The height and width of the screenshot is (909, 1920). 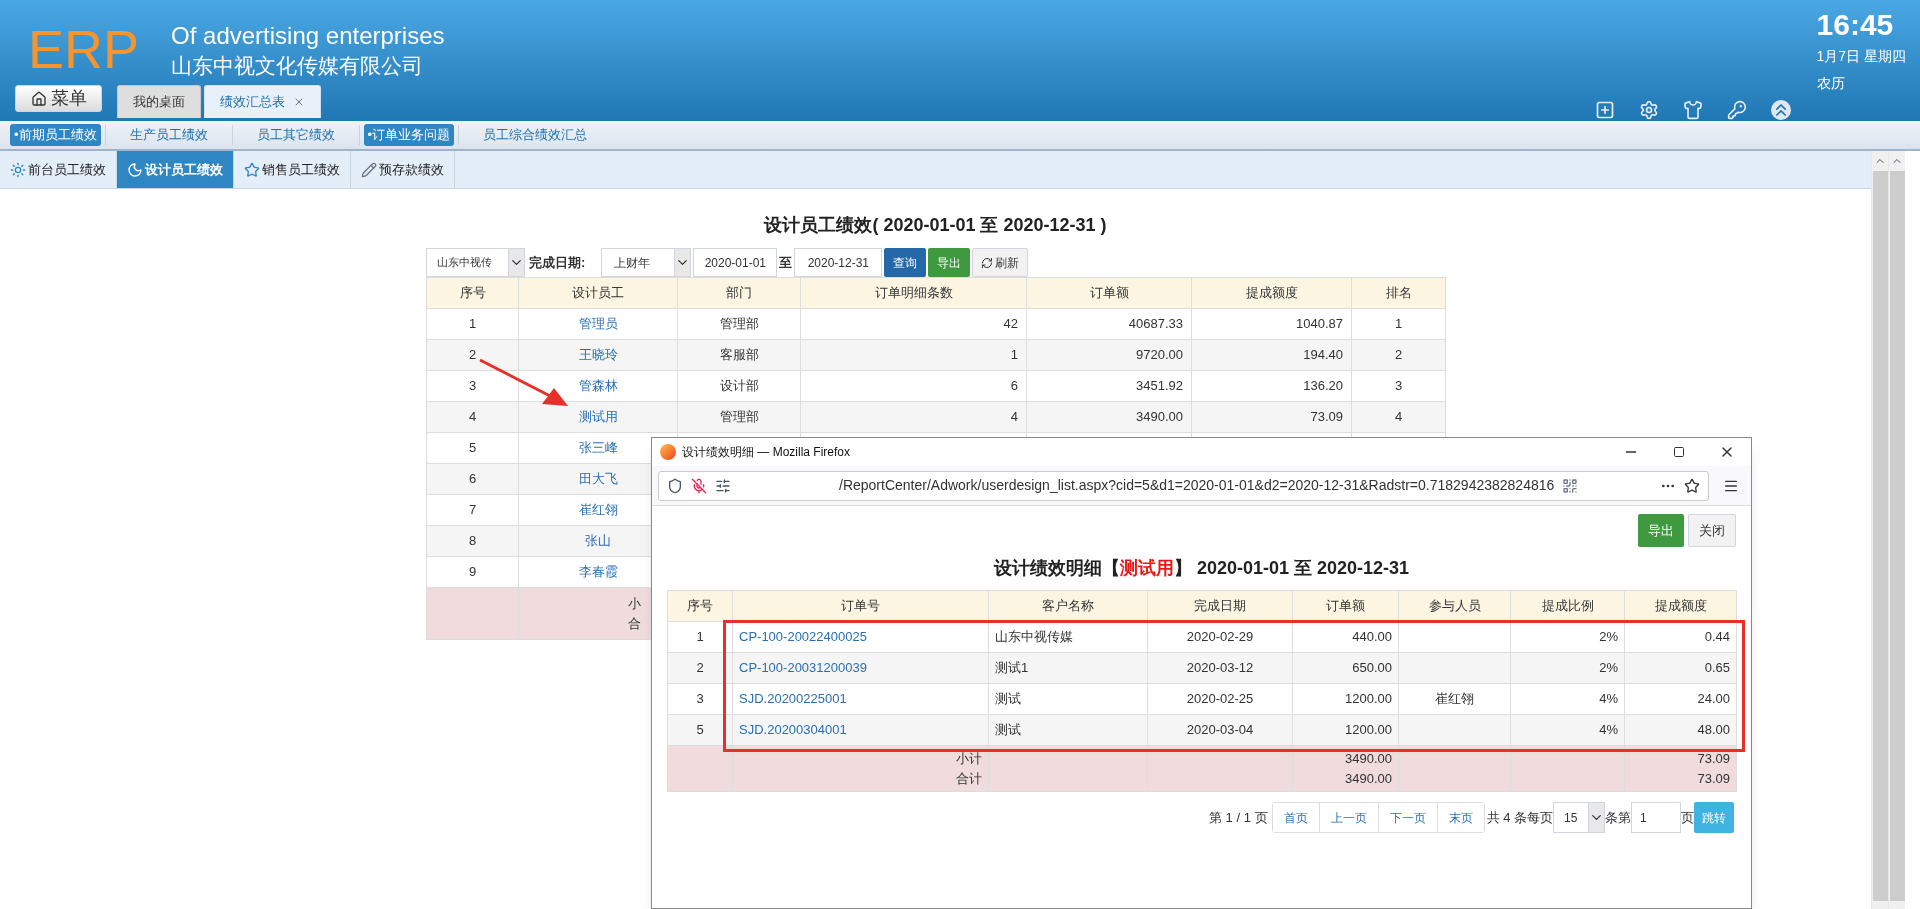 I want to click on page-label: 条第, so click(x=1618, y=817).